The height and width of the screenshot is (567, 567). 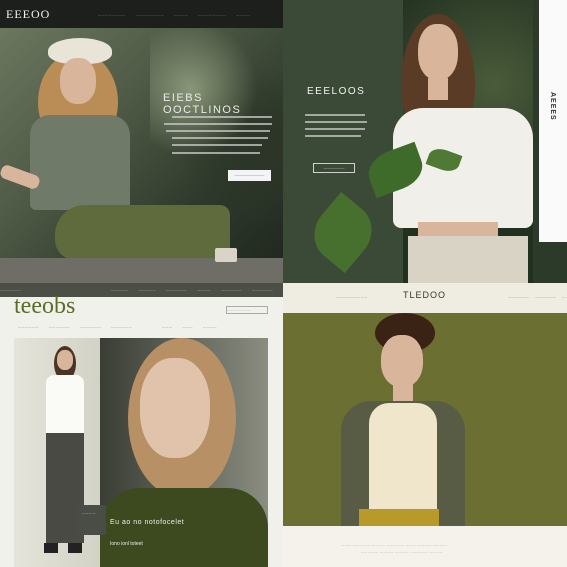 What do you see at coordinates (44, 306) in the screenshot?
I see `site-logo-3: teeobs` at bounding box center [44, 306].